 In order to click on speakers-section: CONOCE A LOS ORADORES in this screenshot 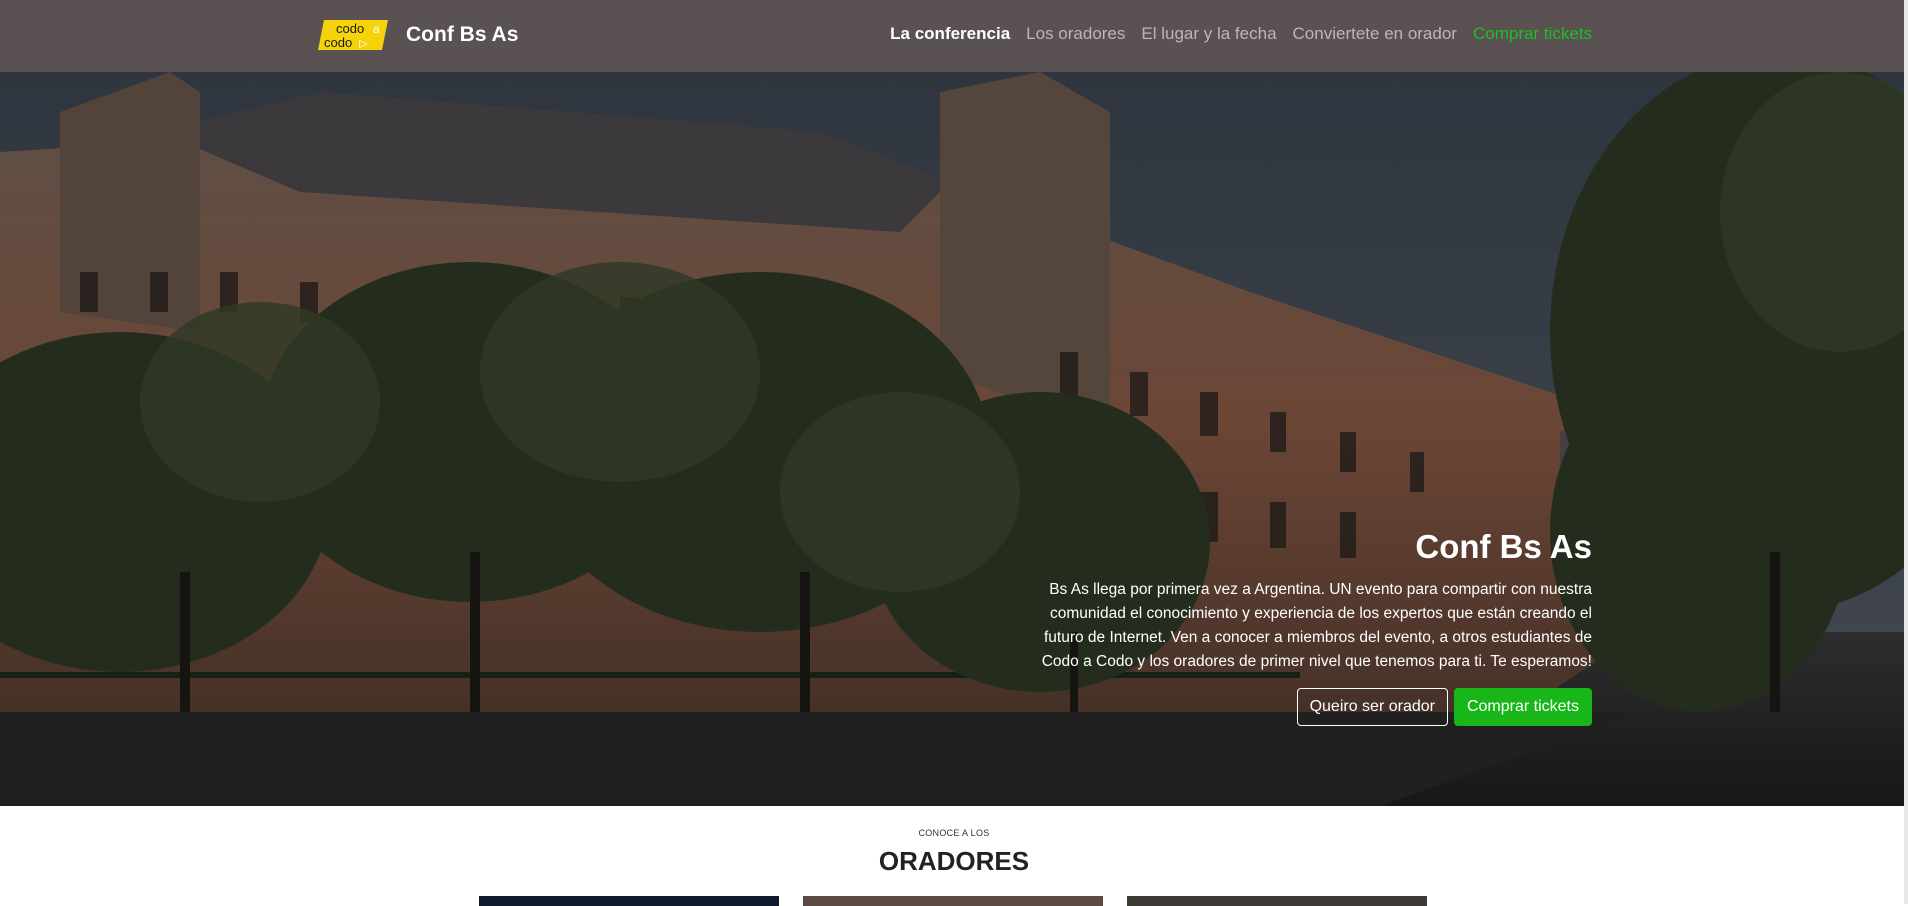, I will do `click(954, 856)`.